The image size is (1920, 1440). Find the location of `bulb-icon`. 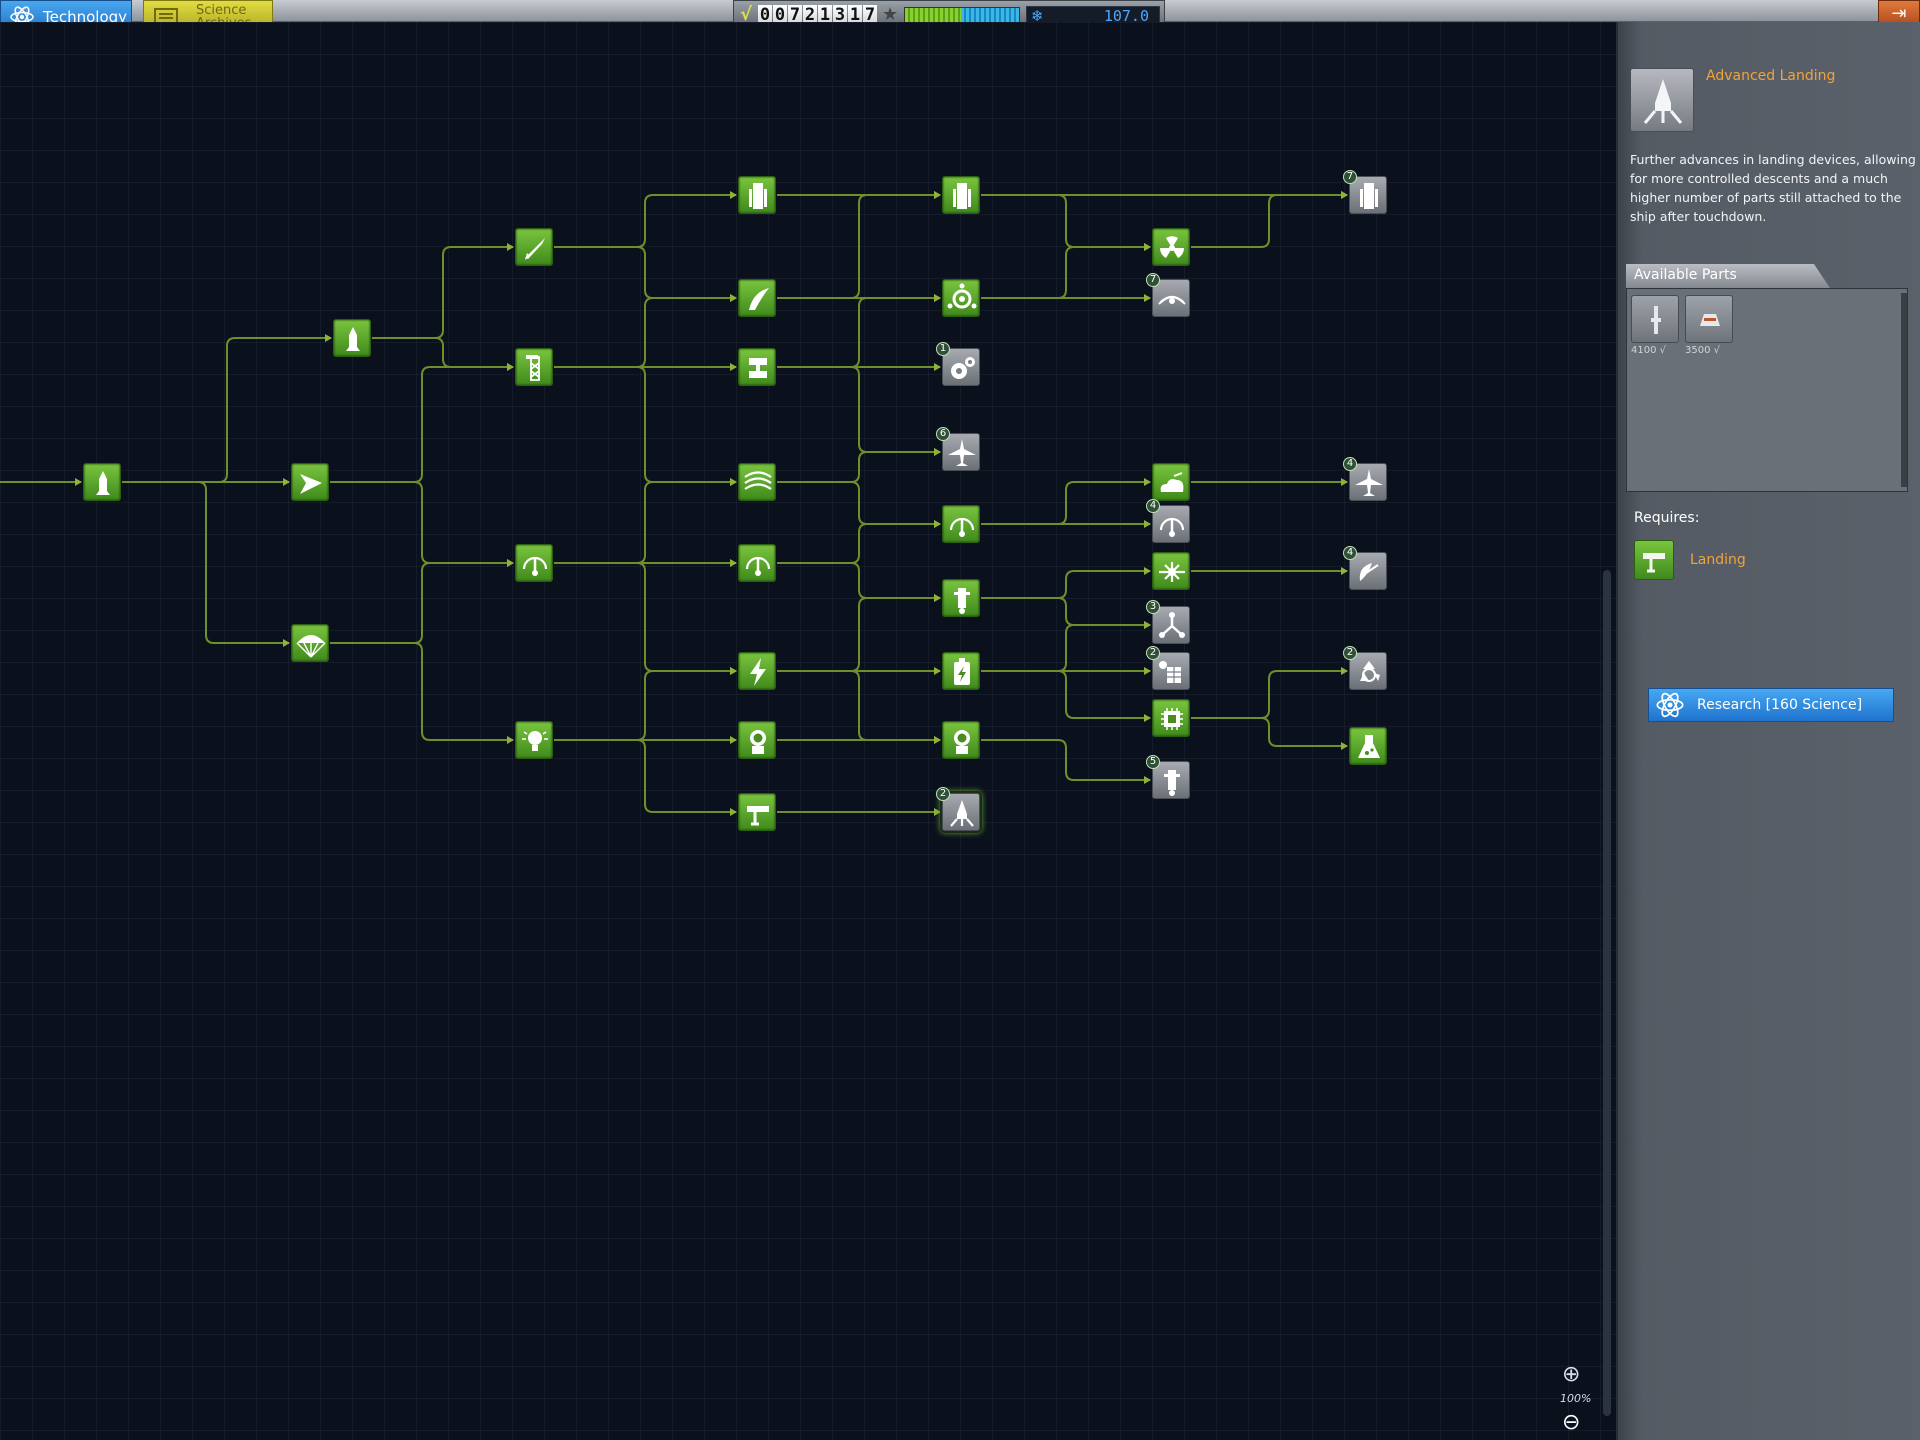

bulb-icon is located at coordinates (535, 741).